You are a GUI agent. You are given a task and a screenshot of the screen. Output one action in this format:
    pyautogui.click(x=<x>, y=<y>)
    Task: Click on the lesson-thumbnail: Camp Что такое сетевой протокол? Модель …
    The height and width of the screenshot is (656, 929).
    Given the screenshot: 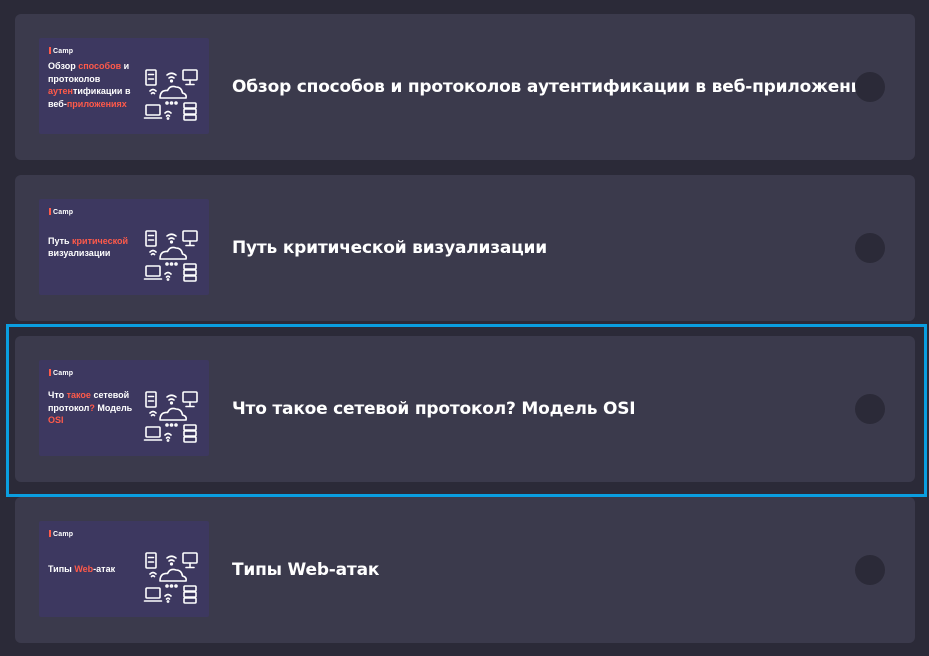 What is the action you would take?
    pyautogui.click(x=124, y=408)
    